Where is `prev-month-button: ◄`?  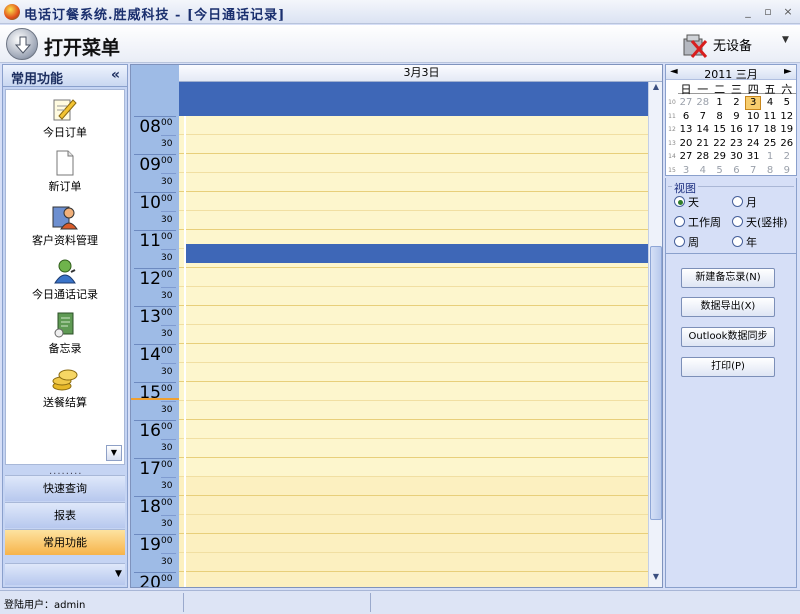 prev-month-button: ◄ is located at coordinates (674, 71).